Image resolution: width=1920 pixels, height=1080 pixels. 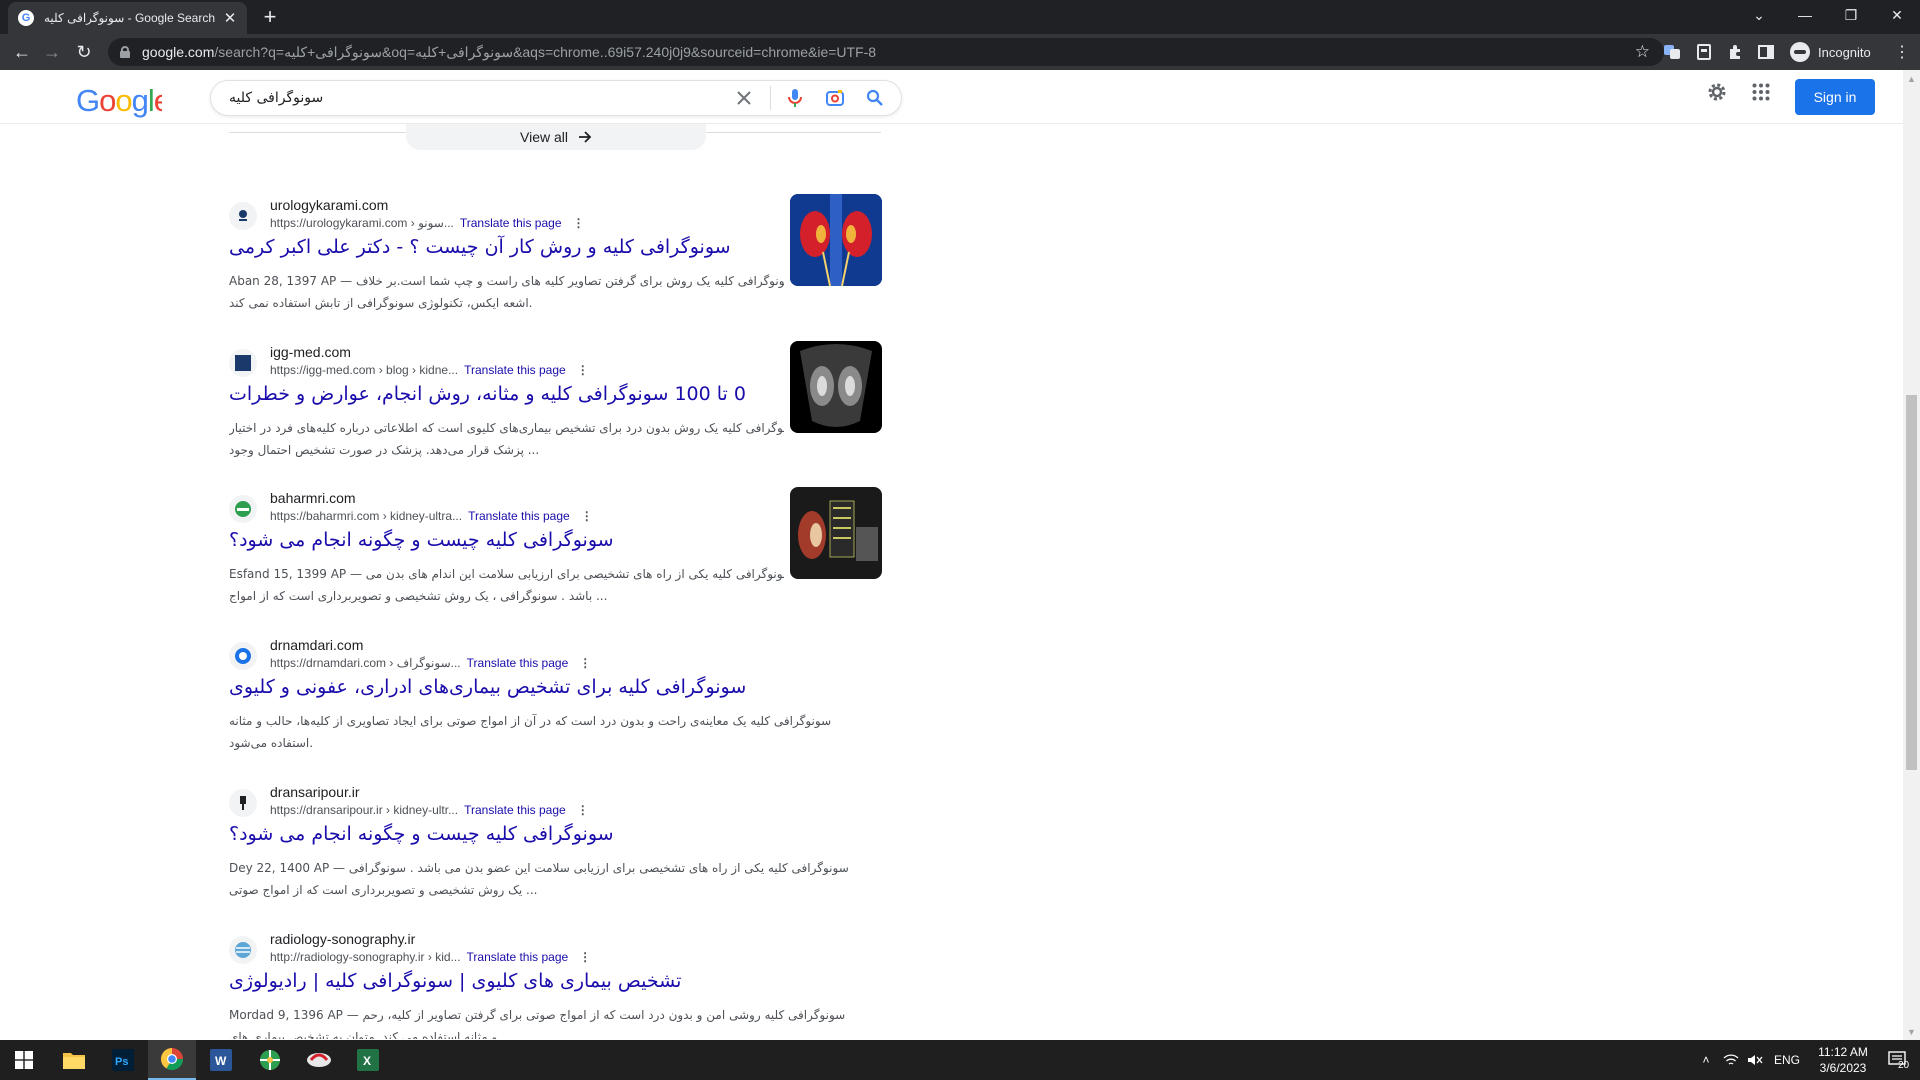 I want to click on tab-close-icon: ✕, so click(x=230, y=18).